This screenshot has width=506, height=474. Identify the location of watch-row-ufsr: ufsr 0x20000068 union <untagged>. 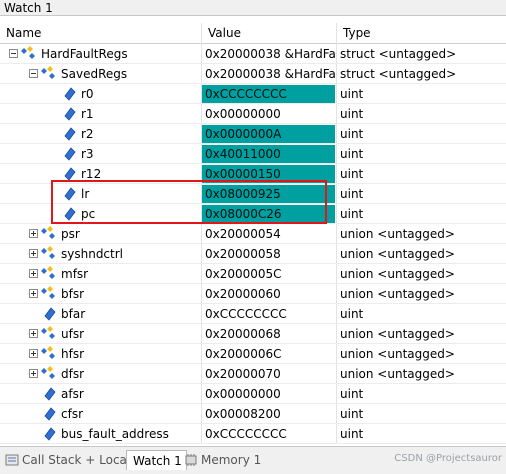
(253, 334).